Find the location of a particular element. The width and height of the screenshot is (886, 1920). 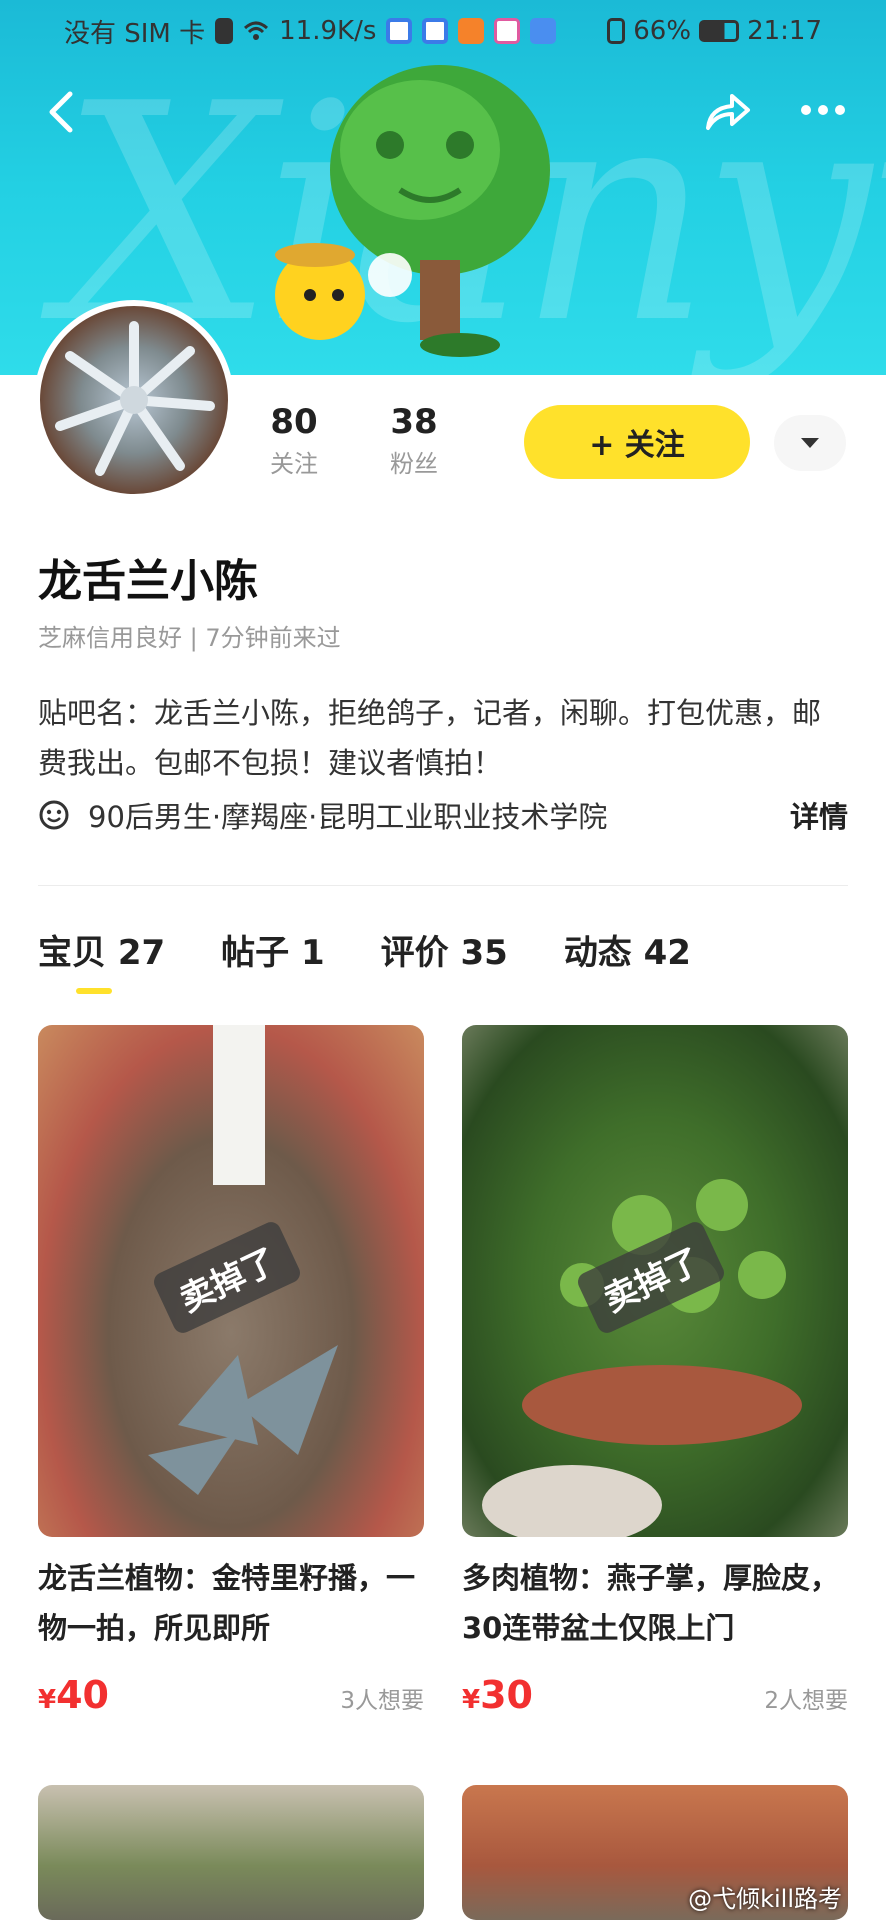

network-speed: 11.9K/s is located at coordinates (328, 31).